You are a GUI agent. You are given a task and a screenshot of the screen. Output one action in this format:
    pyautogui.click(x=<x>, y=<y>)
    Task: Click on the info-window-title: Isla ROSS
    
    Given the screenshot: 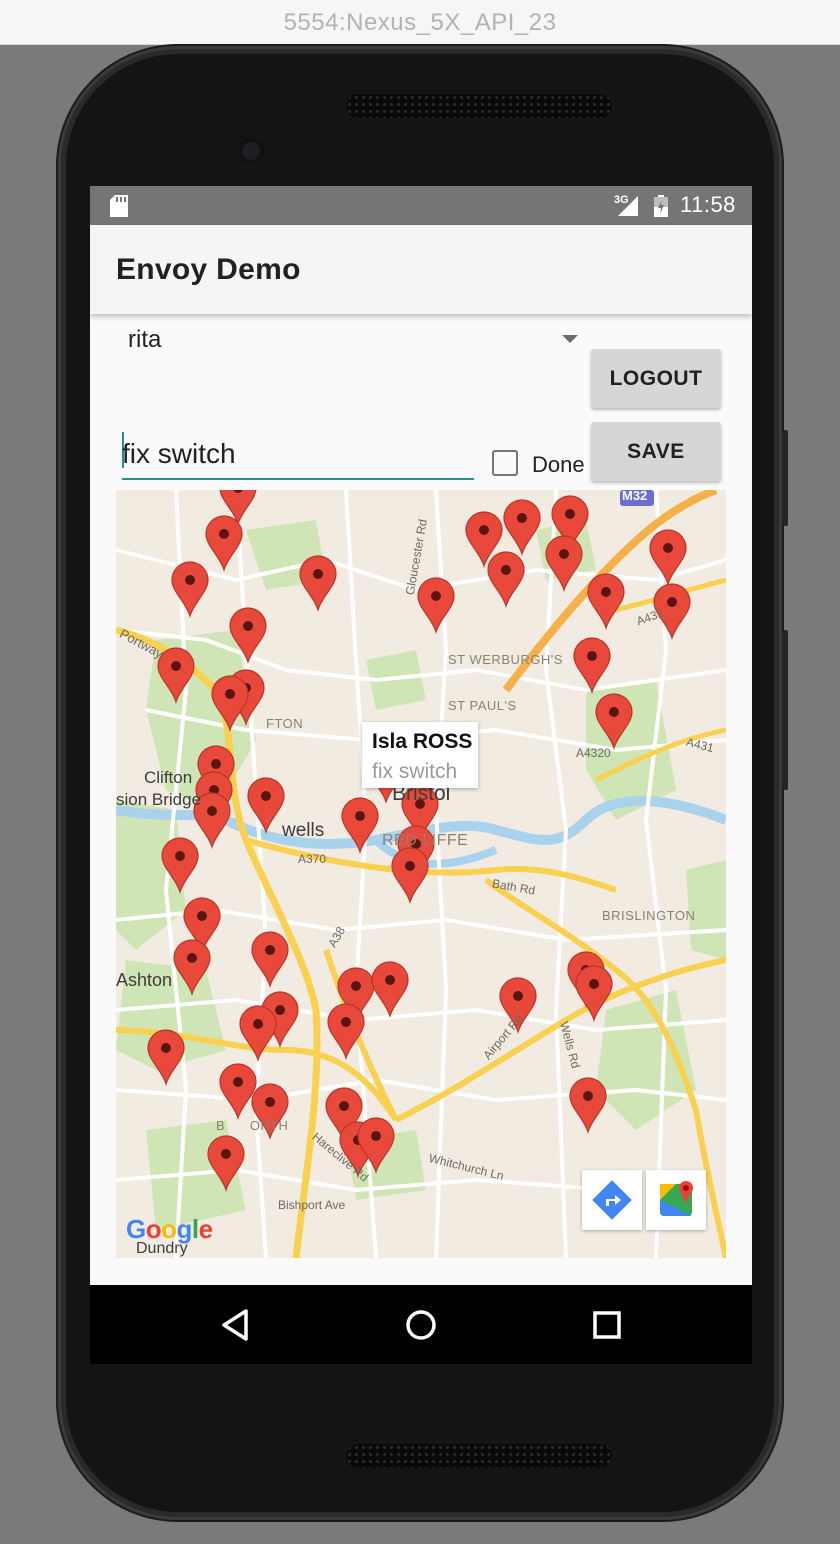 What is the action you would take?
    pyautogui.click(x=422, y=741)
    